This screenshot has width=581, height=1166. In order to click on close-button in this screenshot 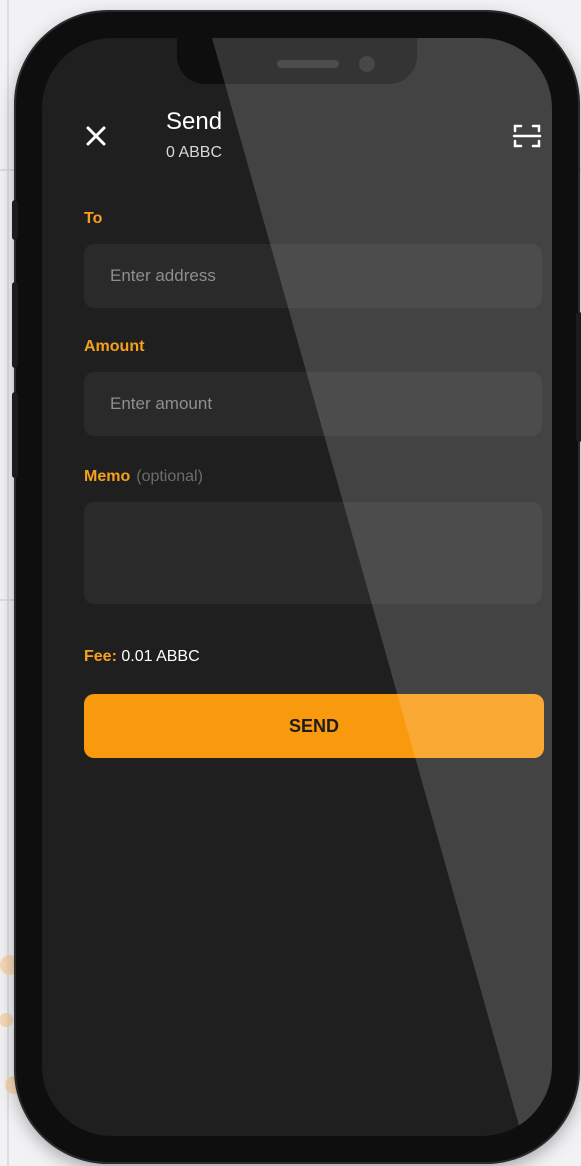, I will do `click(96, 136)`.